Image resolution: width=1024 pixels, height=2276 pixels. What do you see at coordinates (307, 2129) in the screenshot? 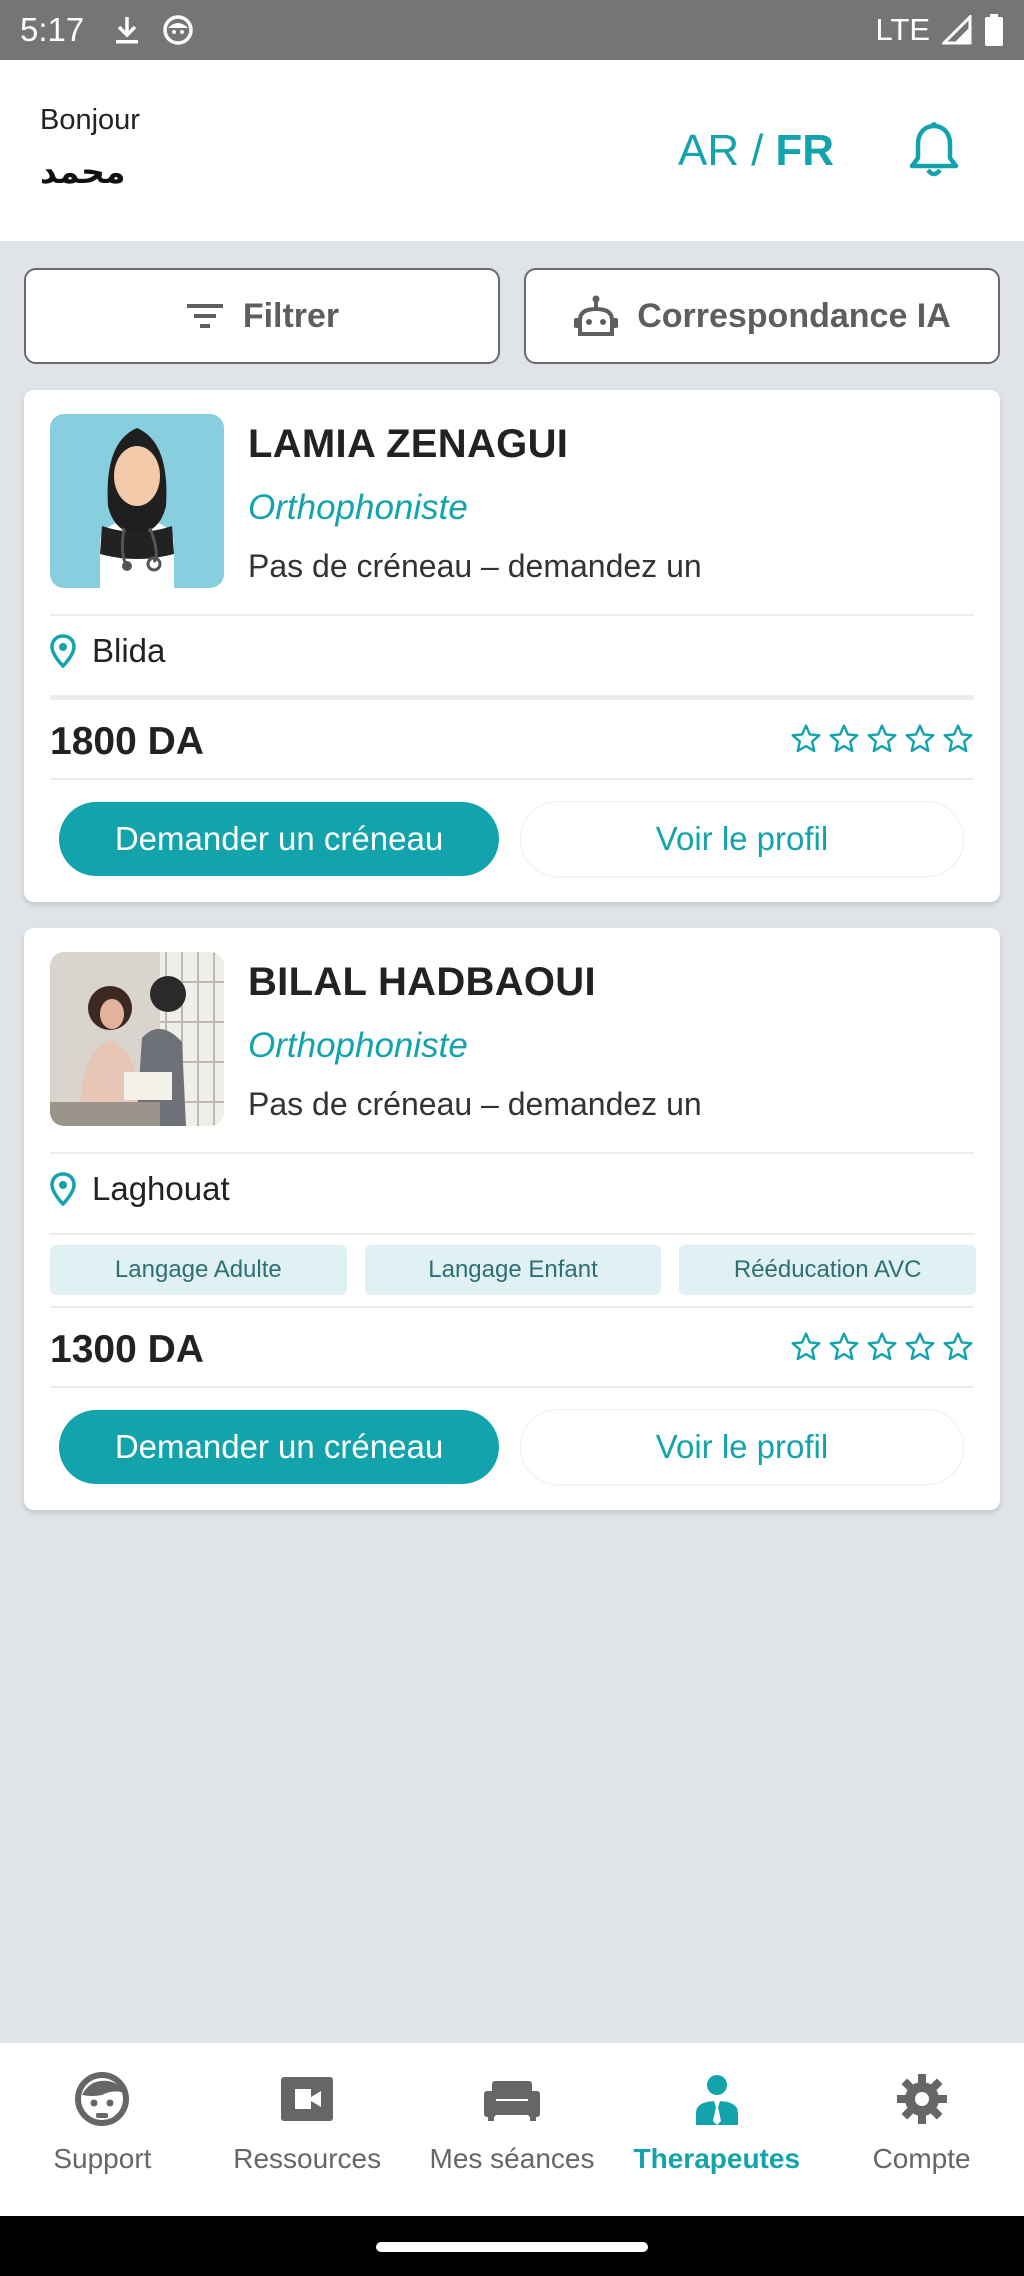
I see `nav-item-resources: Ressources` at bounding box center [307, 2129].